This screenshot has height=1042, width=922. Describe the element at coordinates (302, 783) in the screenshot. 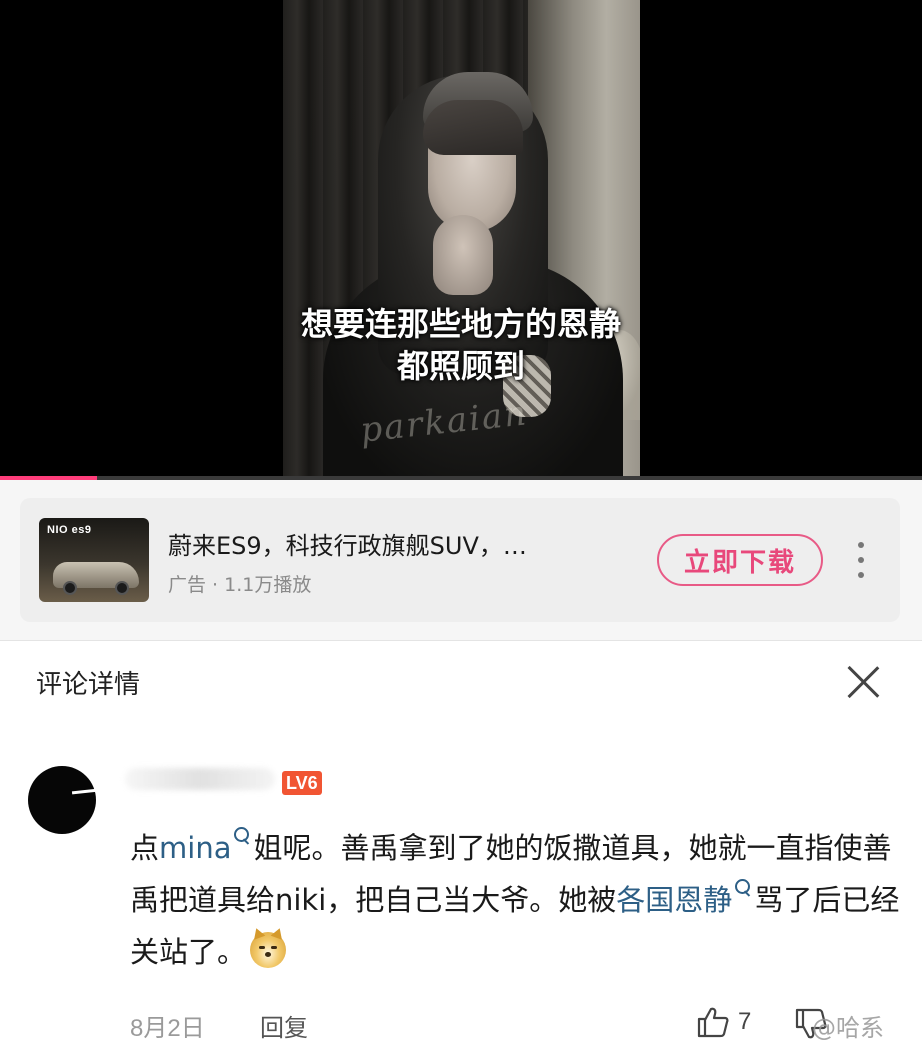

I see `level-badge: LV6` at that location.